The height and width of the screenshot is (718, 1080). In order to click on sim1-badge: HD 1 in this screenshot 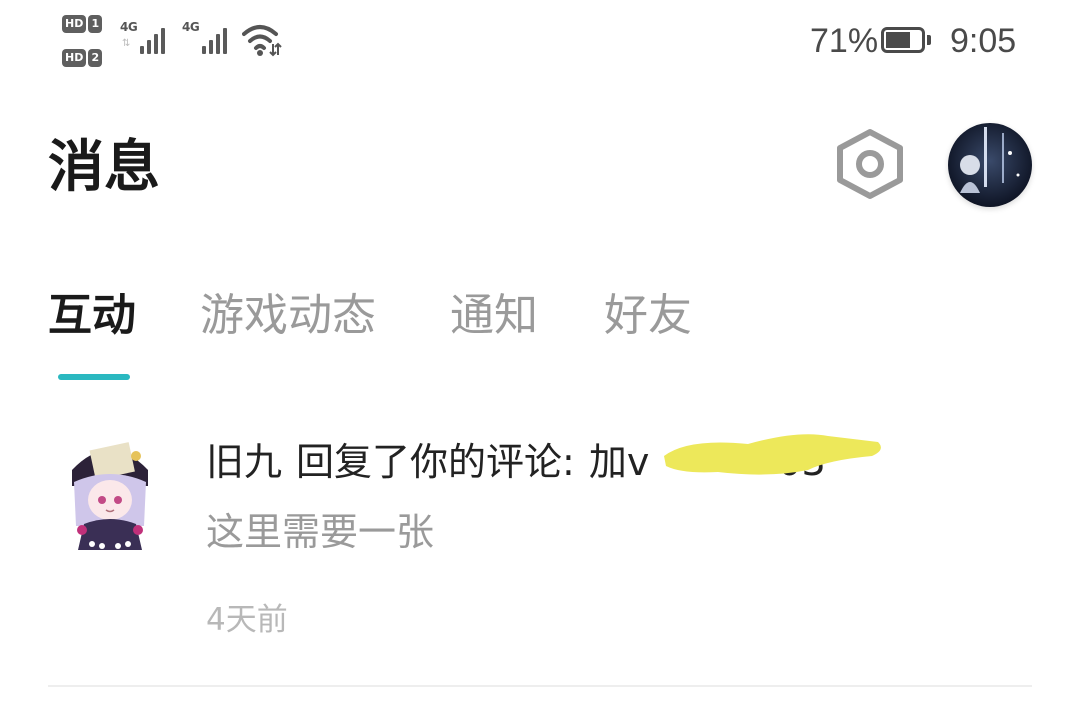, I will do `click(82, 24)`.